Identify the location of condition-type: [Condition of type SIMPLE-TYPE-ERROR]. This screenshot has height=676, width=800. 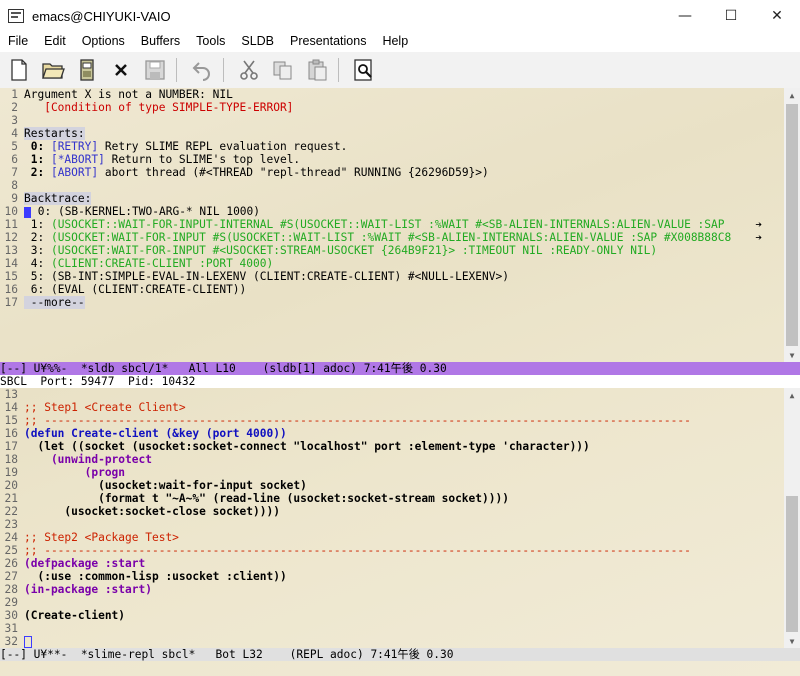
(159, 107).